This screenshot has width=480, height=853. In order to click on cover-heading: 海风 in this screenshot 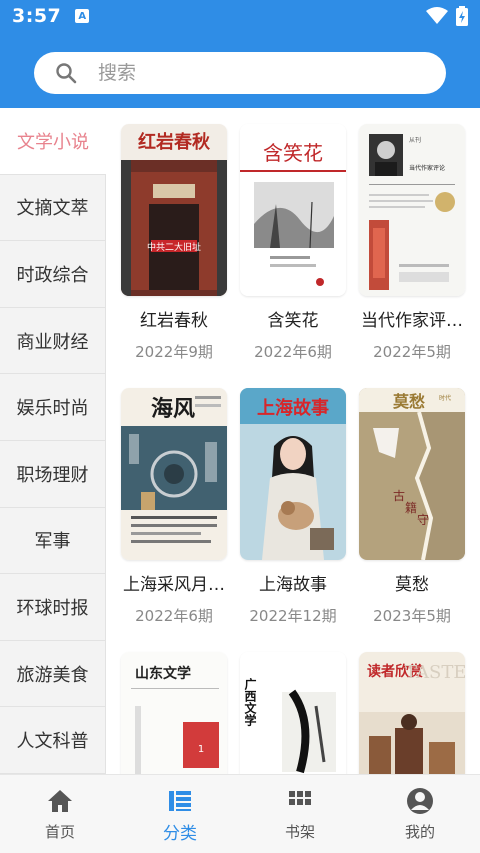, I will do `click(173, 409)`.